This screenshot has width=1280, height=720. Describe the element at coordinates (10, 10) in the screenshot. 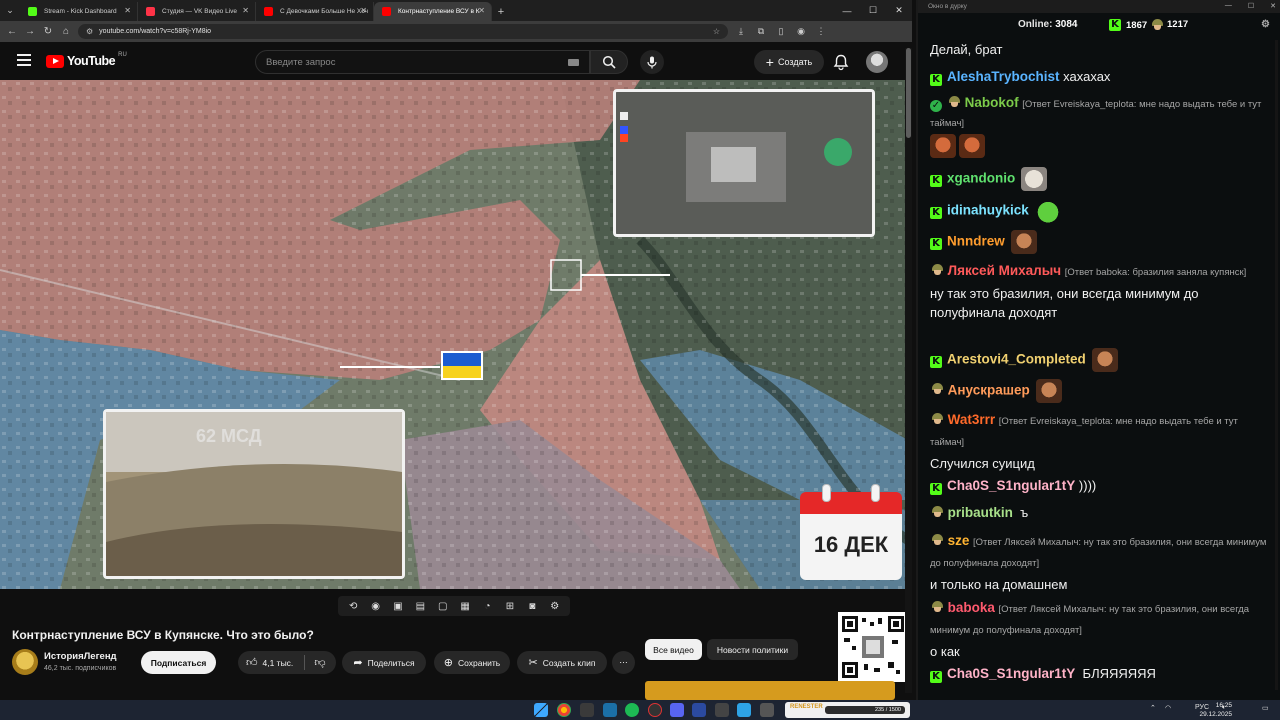

I see `tab-search-icon: ⌄` at that location.